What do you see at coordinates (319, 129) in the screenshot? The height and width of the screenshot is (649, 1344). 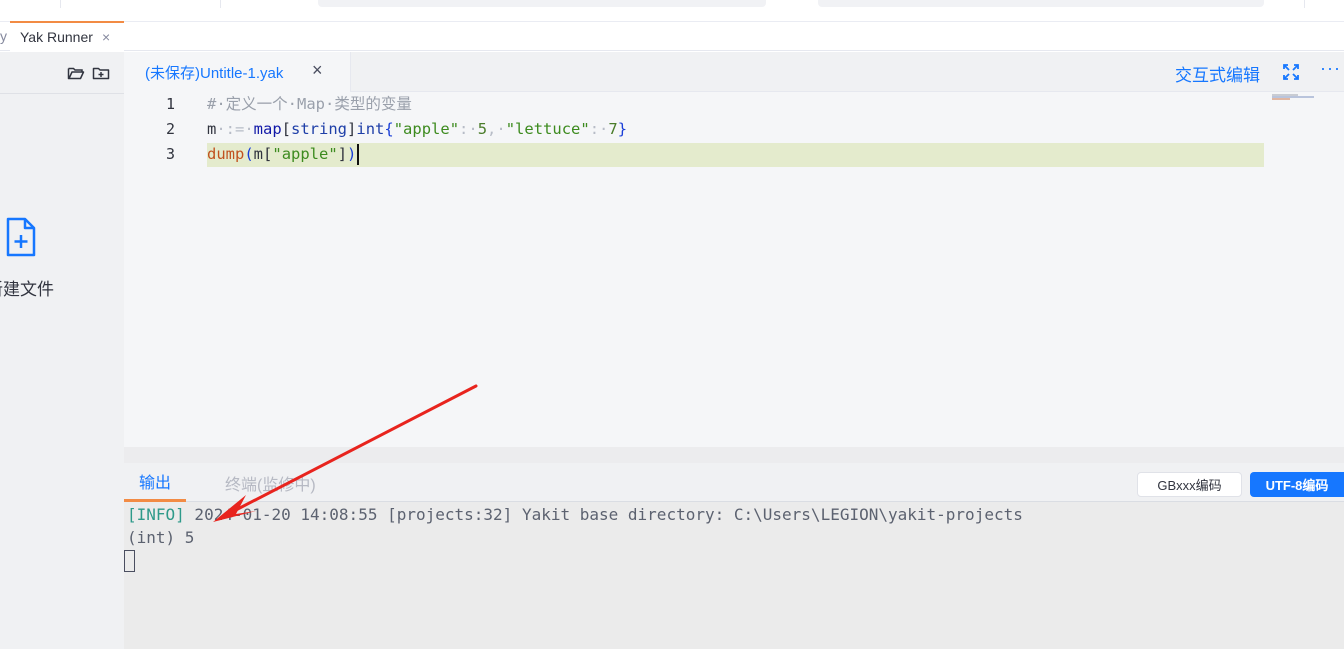 I see `token: string` at bounding box center [319, 129].